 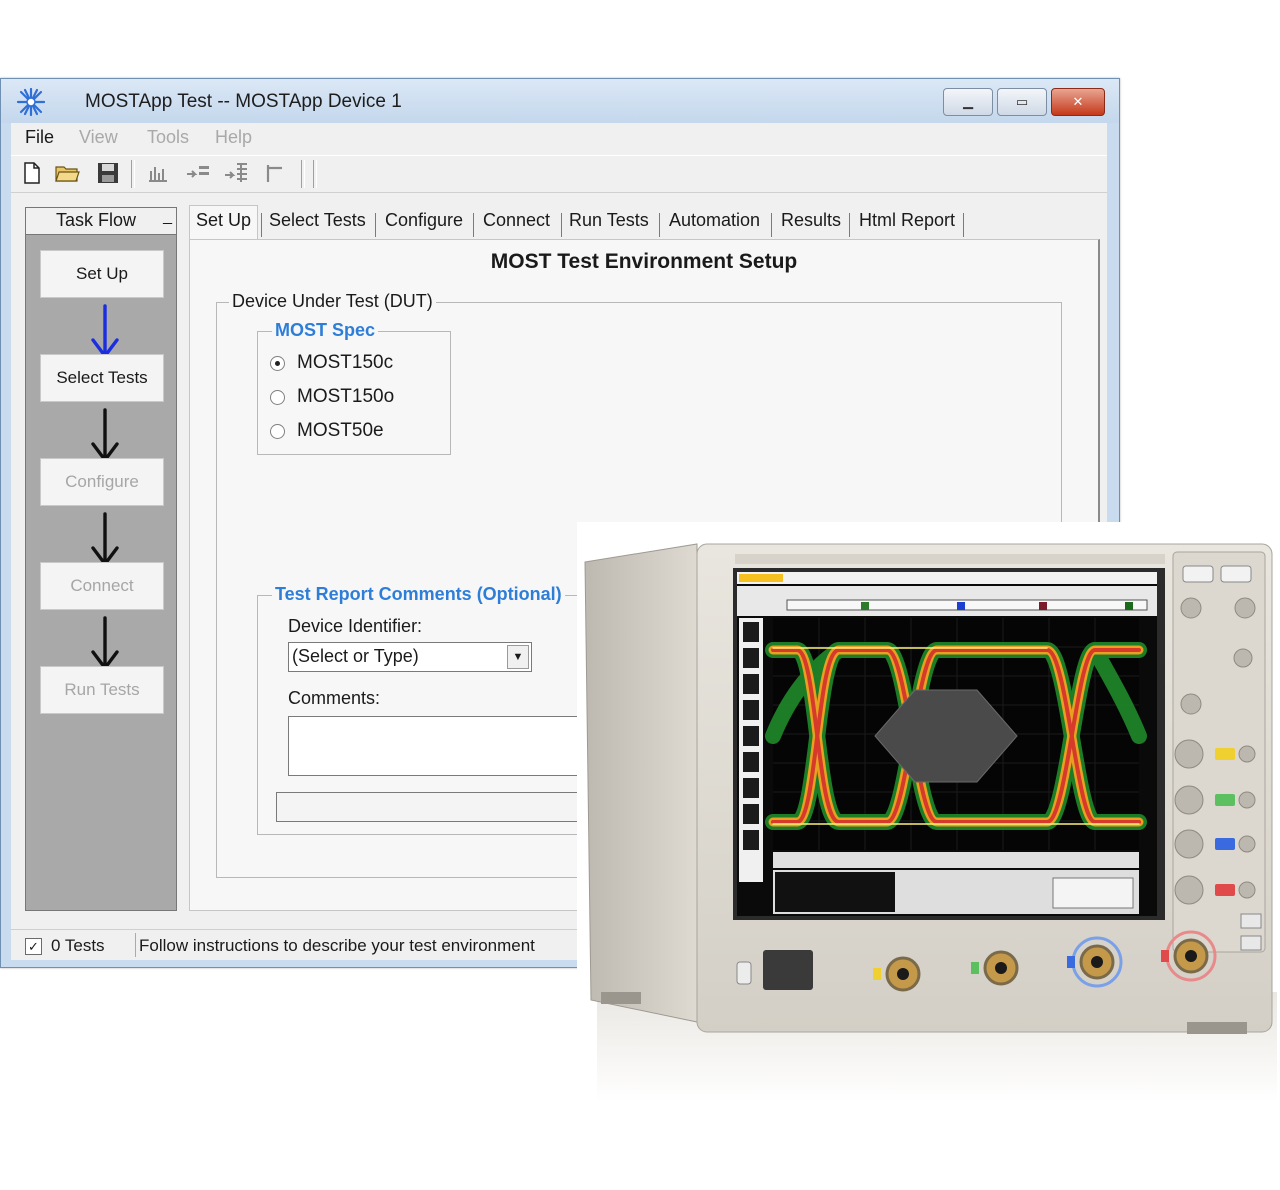 What do you see at coordinates (907, 225) in the screenshot?
I see `tab-html-report: Html Report` at bounding box center [907, 225].